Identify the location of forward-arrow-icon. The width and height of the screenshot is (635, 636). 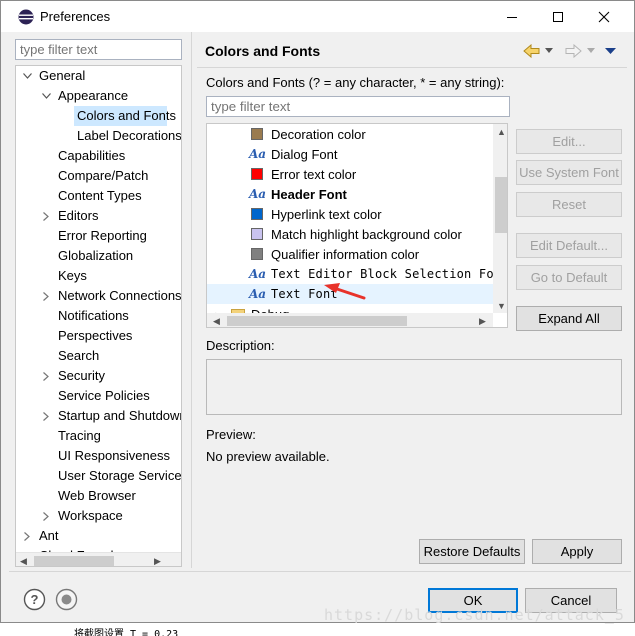
(573, 51).